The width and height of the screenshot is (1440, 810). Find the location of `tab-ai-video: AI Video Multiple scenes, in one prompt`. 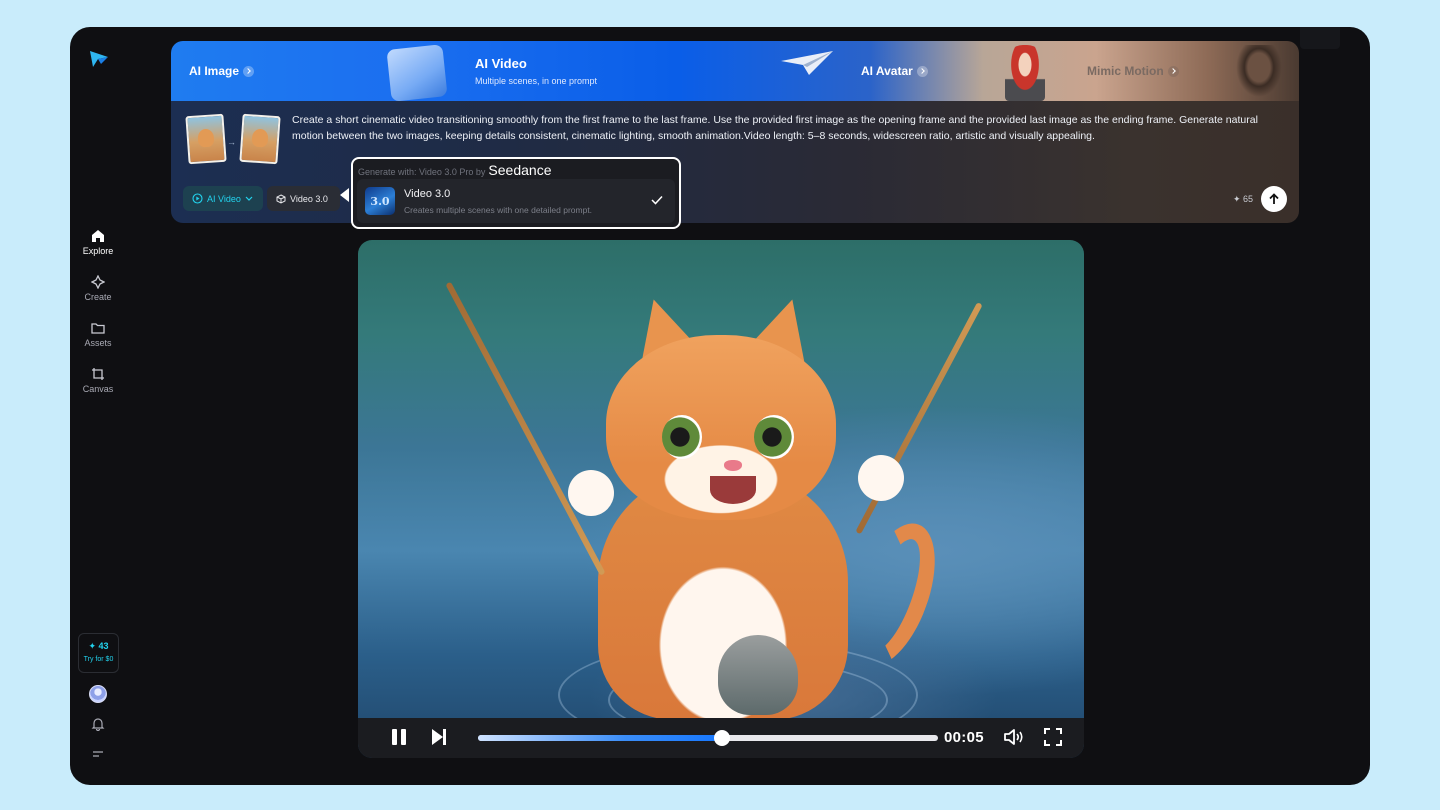

tab-ai-video: AI Video Multiple scenes, in one prompt is located at coordinates (536, 71).